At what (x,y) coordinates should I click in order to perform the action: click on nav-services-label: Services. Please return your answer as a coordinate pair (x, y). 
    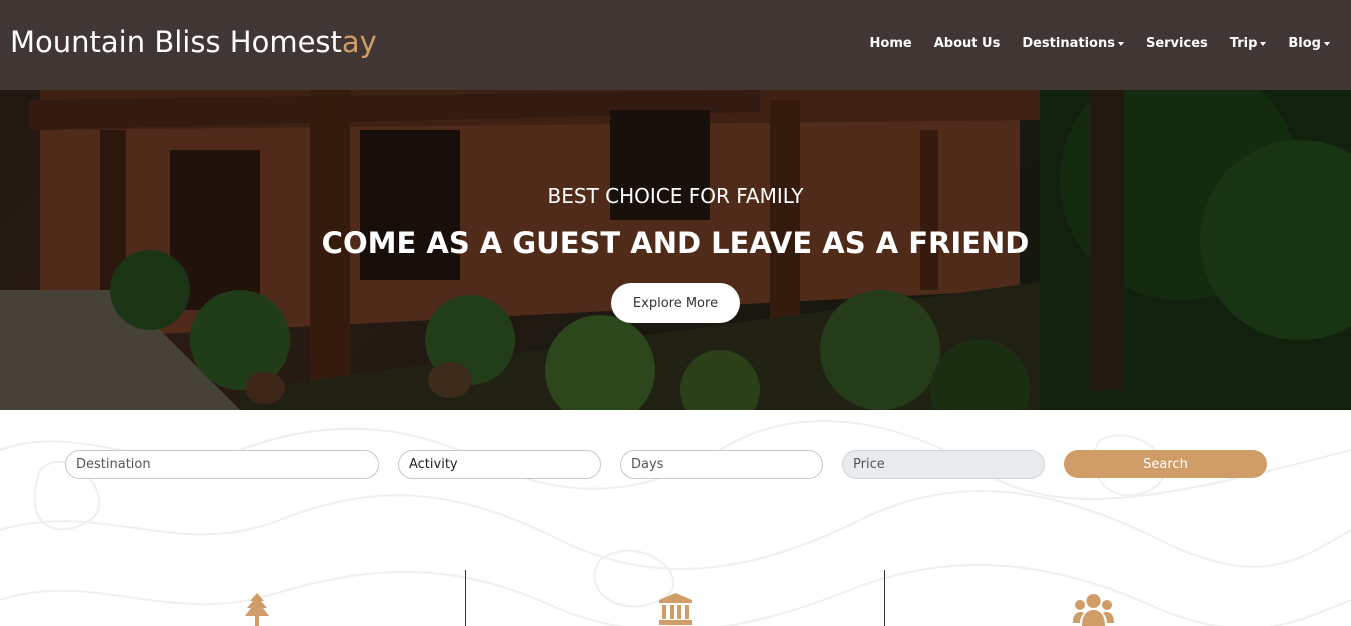
    Looking at the image, I should click on (1176, 43).